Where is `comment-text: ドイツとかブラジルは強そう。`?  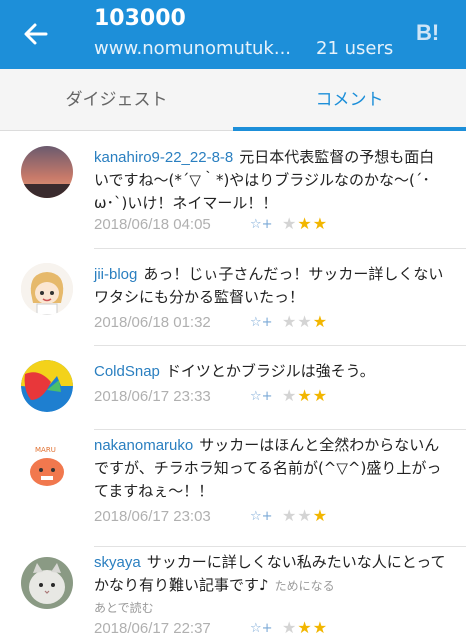 comment-text: ドイツとかブラジルは強そう。 is located at coordinates (270, 371).